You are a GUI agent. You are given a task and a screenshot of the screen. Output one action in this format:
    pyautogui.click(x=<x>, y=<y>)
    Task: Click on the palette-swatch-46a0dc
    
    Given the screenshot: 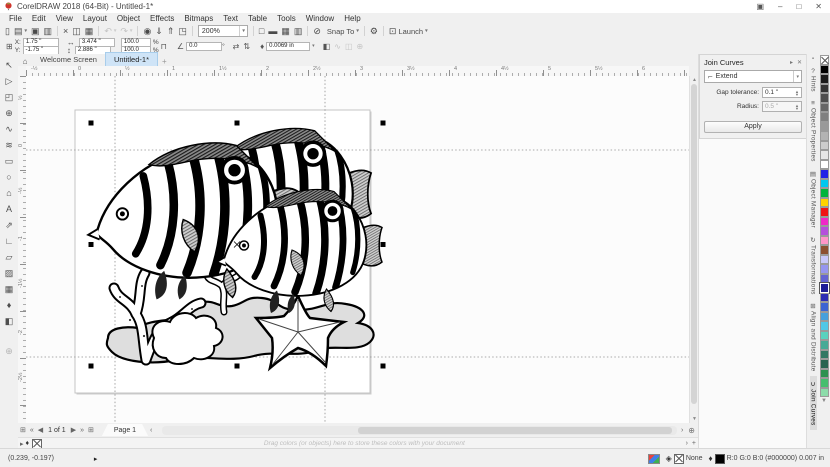 What is the action you would take?
    pyautogui.click(x=824, y=316)
    